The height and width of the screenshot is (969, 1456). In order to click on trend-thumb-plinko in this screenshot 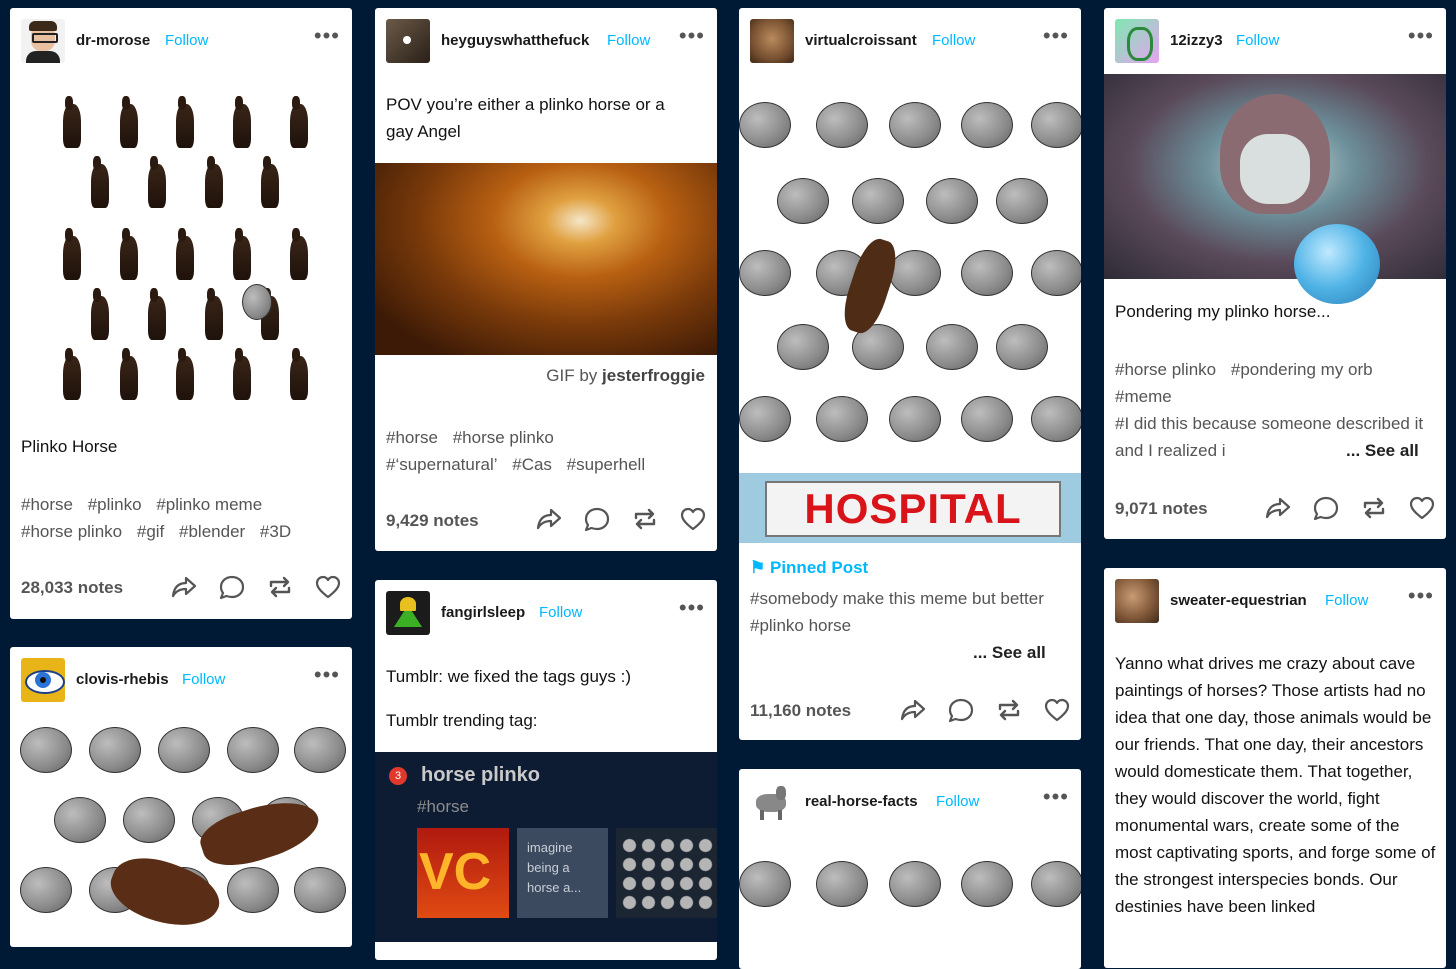, I will do `click(666, 873)`.